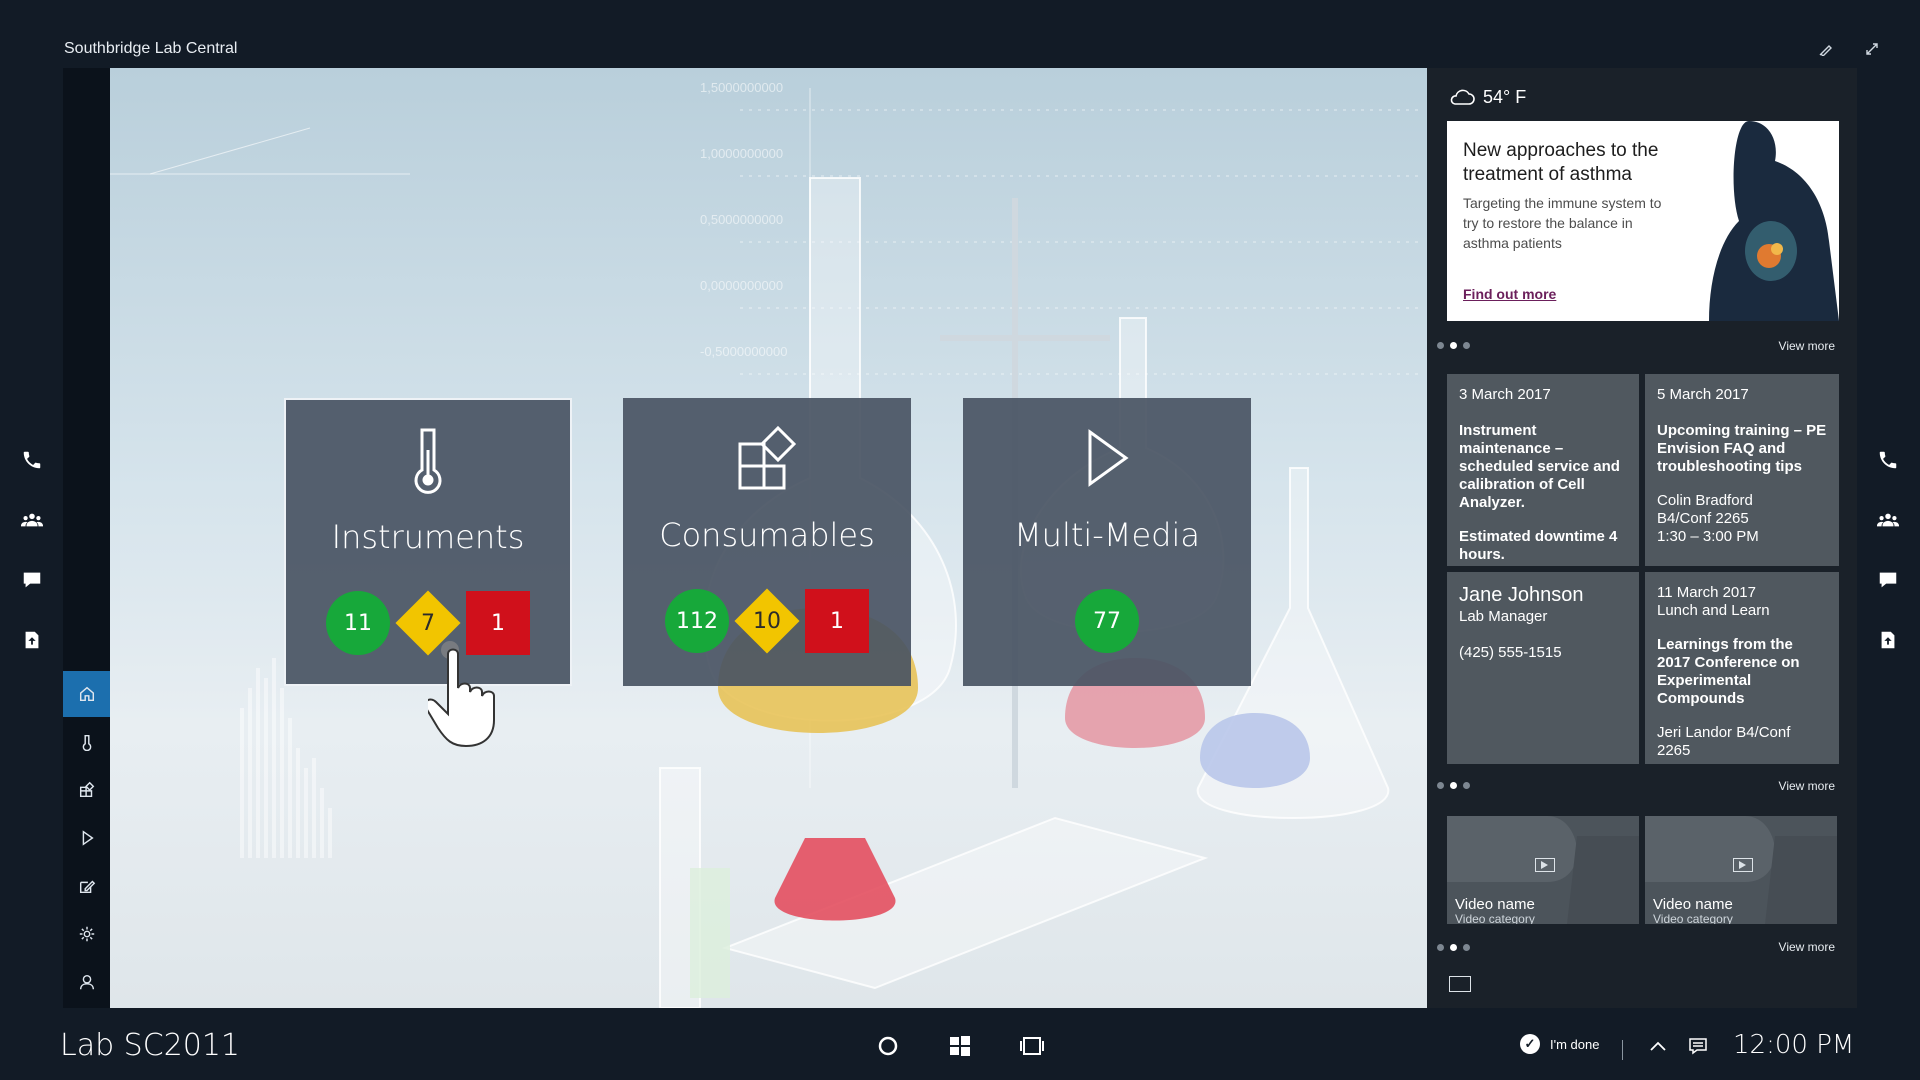 This screenshot has height=1080, width=1920. Describe the element at coordinates (743, 351) in the screenshot. I see `svg-text: -0,5000000000` at that location.